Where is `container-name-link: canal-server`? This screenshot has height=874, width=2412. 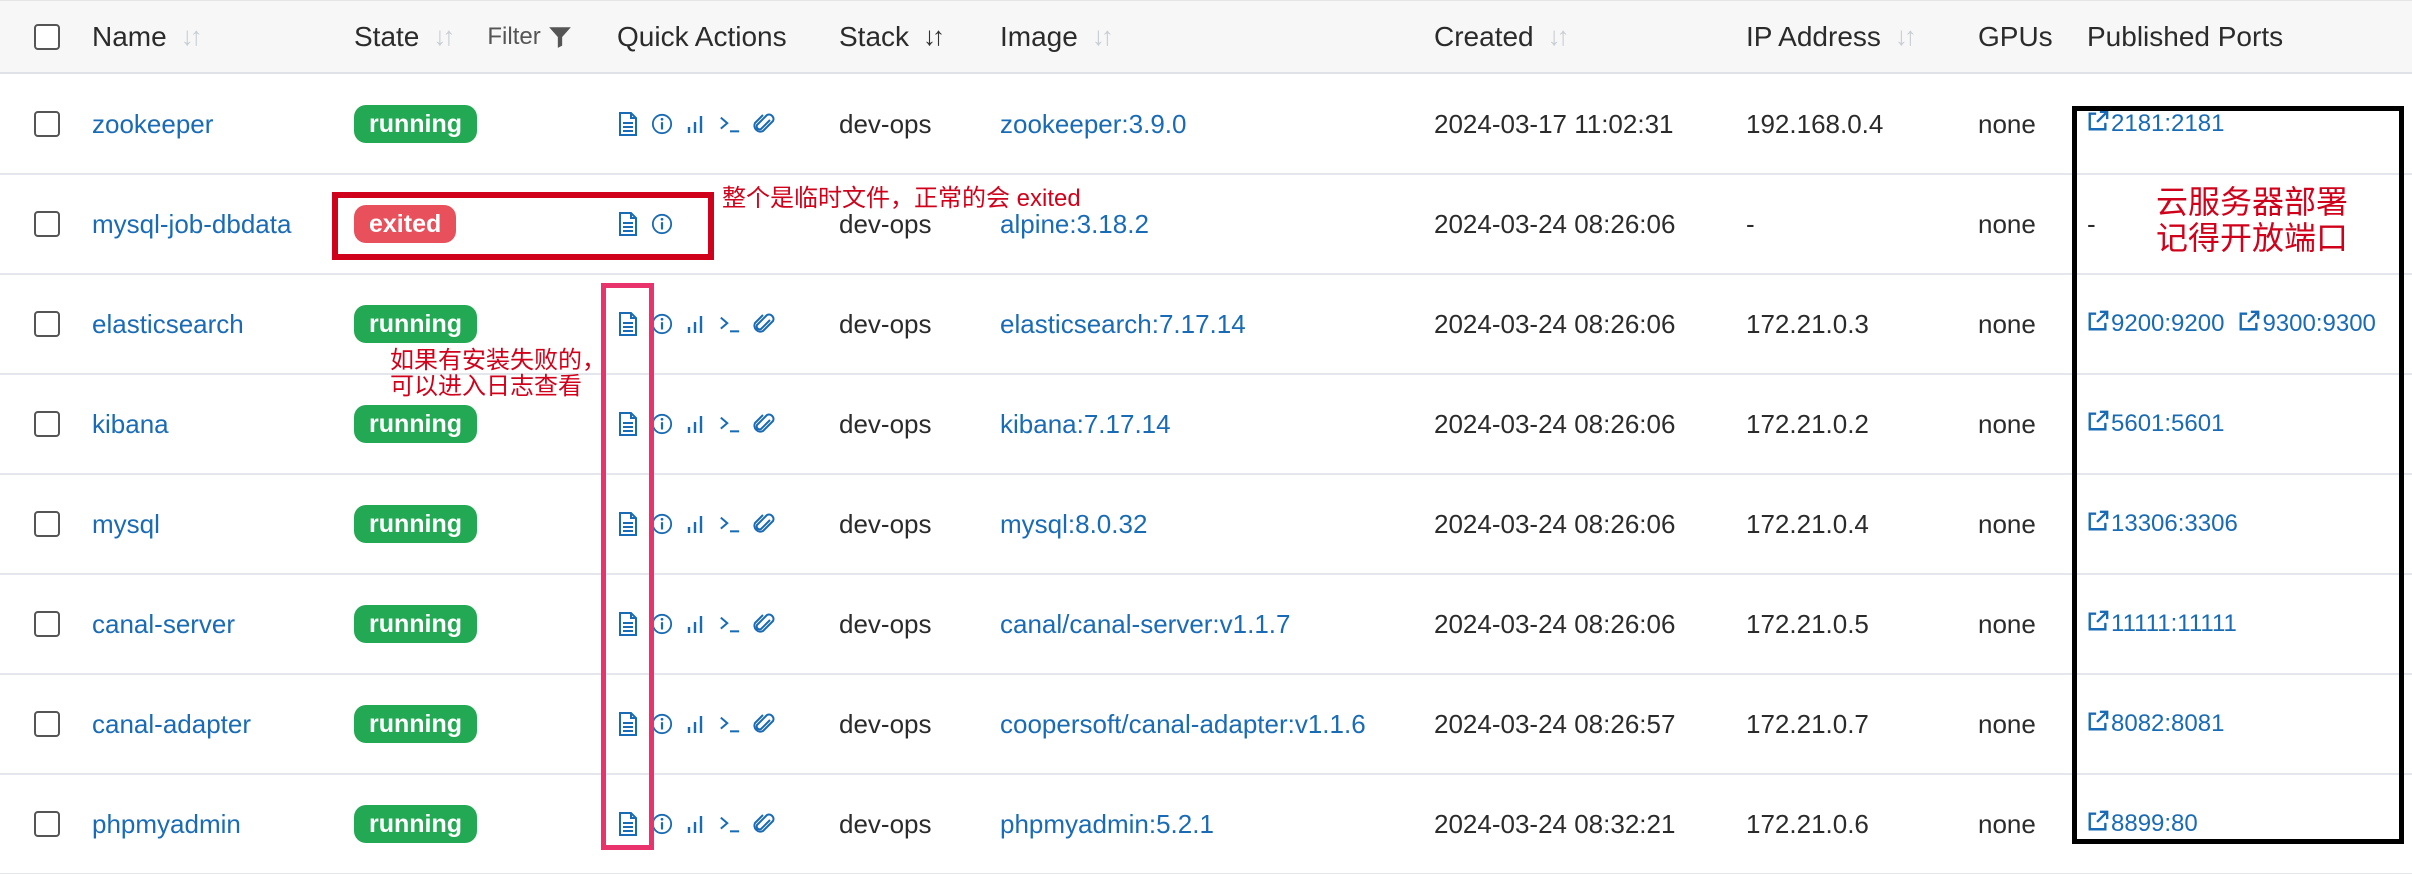 container-name-link: canal-server is located at coordinates (163, 624).